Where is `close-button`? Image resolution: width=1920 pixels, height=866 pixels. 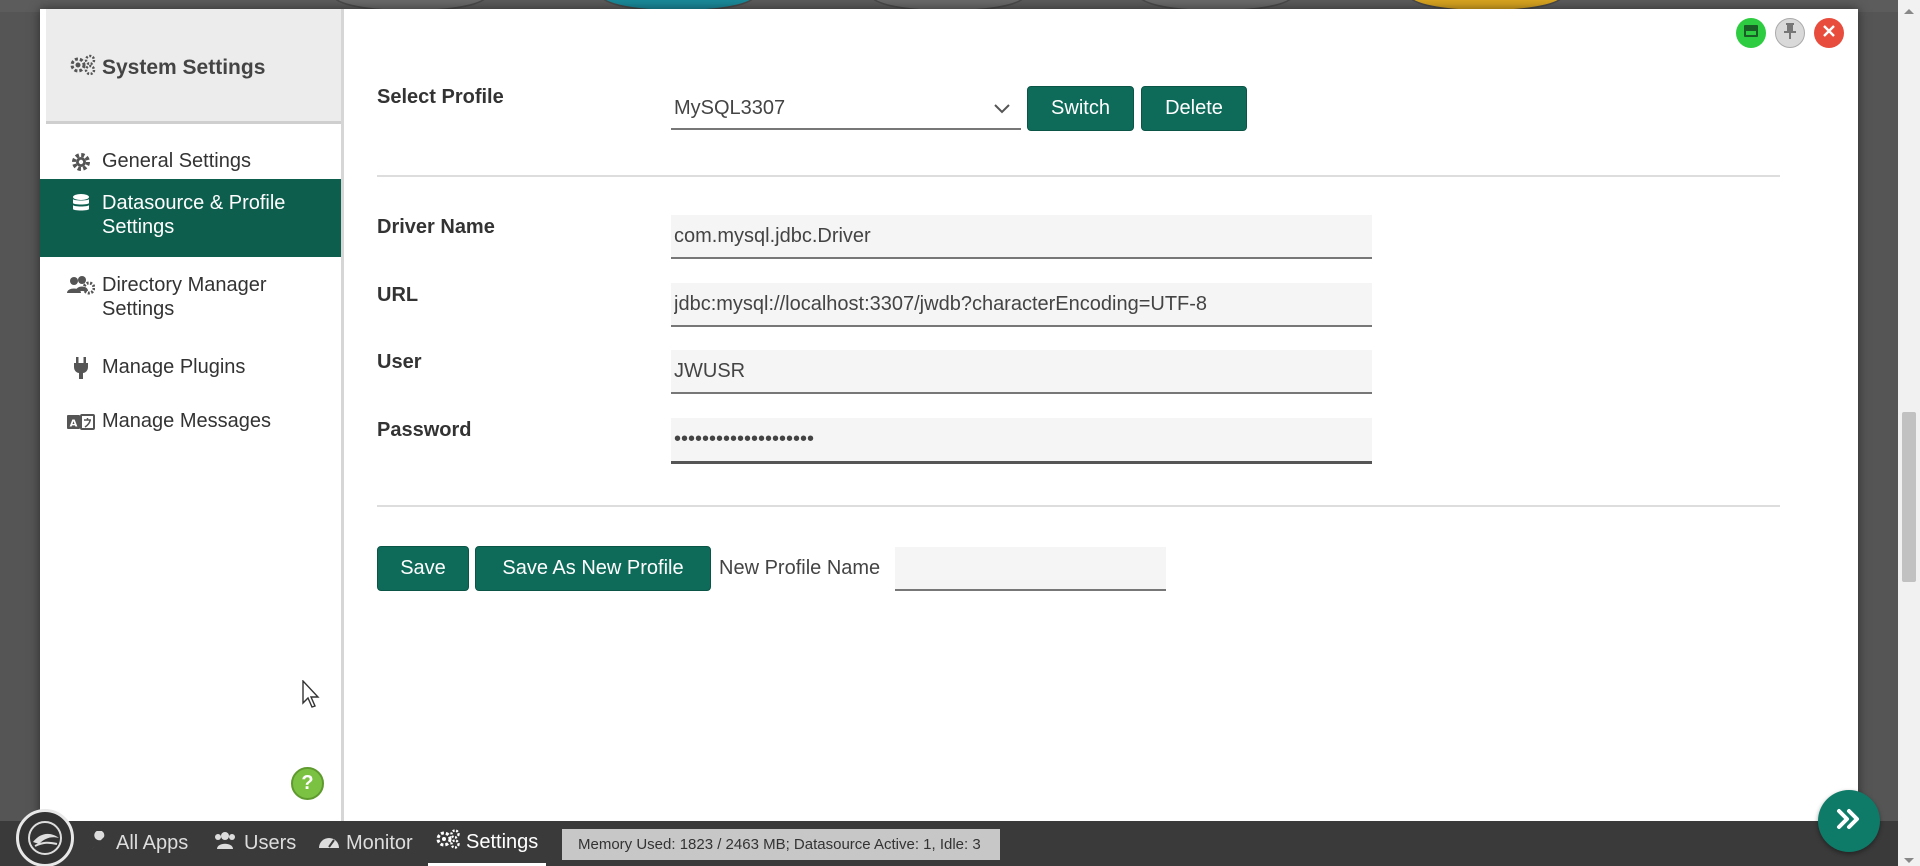
close-button is located at coordinates (1829, 33).